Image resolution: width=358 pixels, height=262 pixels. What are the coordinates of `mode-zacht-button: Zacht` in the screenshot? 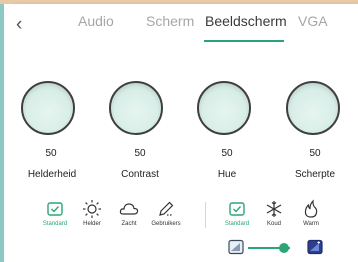 It's located at (129, 212).